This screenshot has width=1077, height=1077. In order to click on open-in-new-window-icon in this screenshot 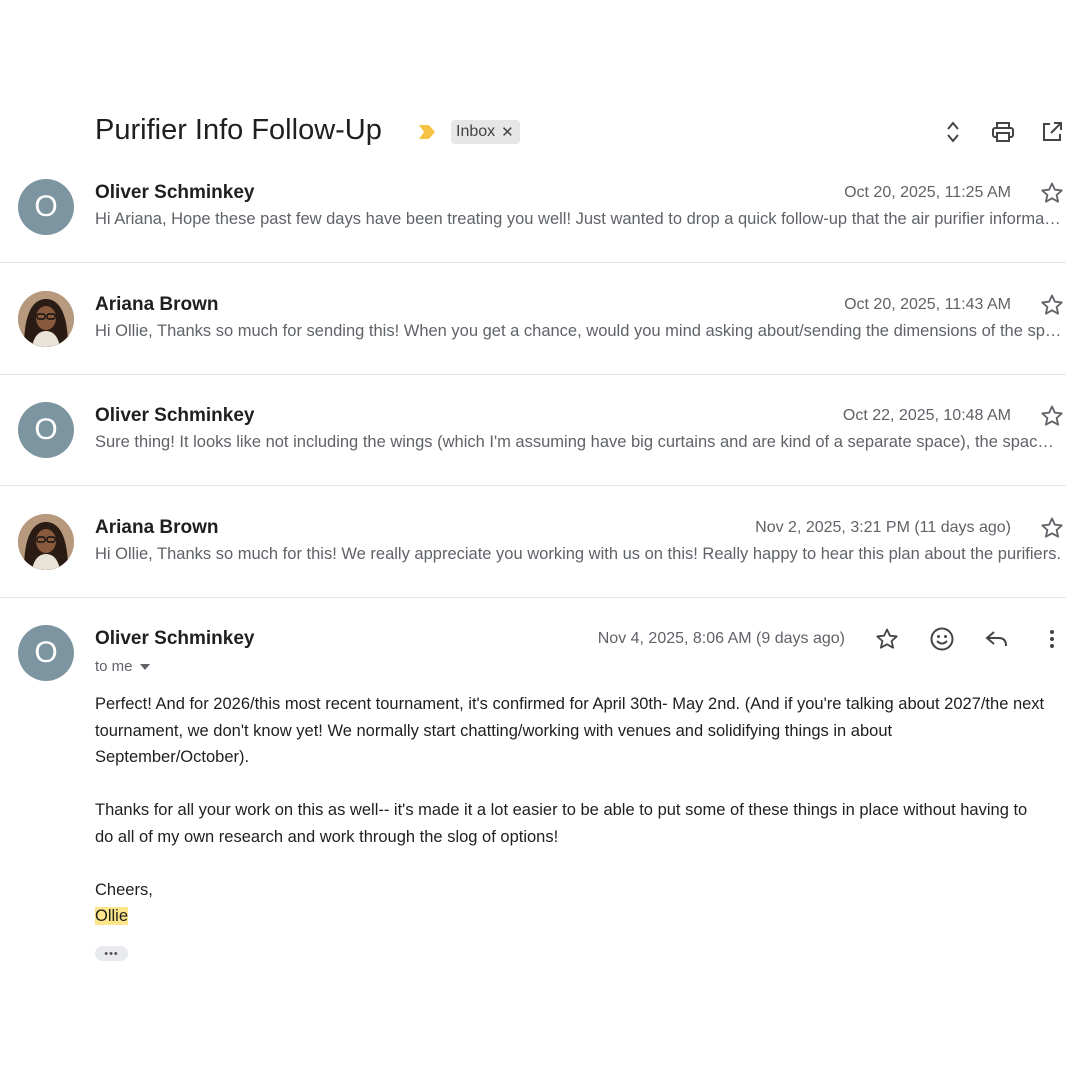, I will do `click(1052, 132)`.